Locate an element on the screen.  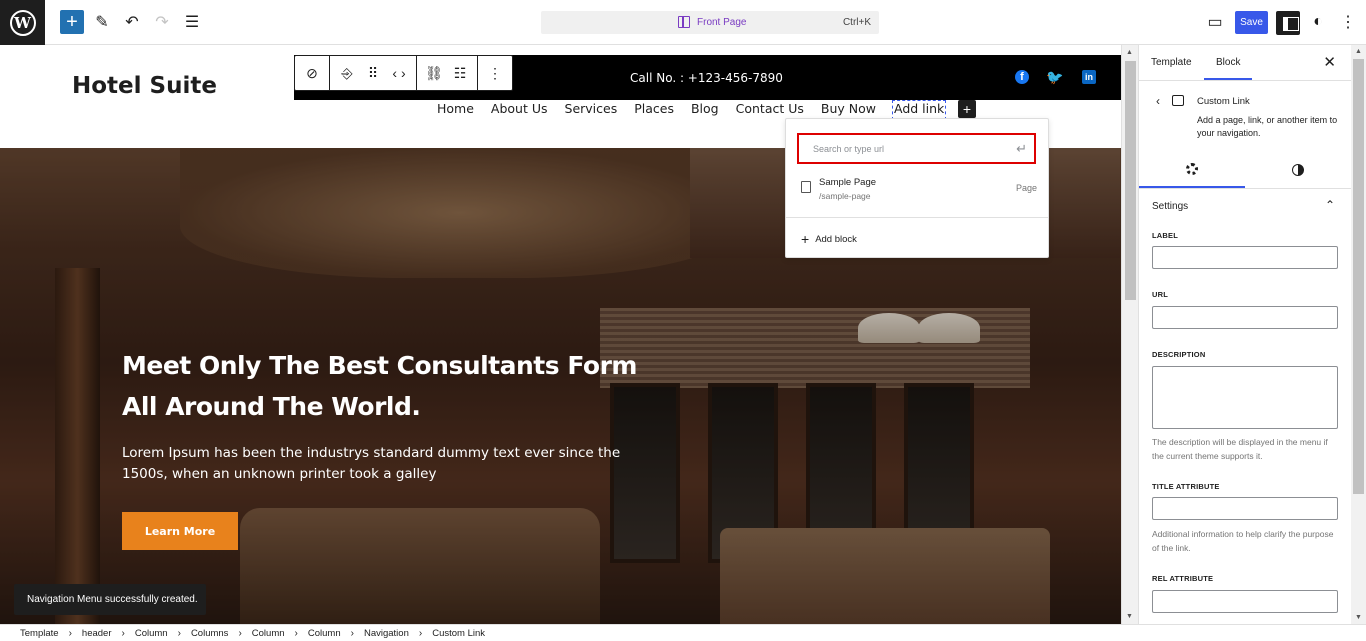
template-icon is located at coordinates (684, 22).